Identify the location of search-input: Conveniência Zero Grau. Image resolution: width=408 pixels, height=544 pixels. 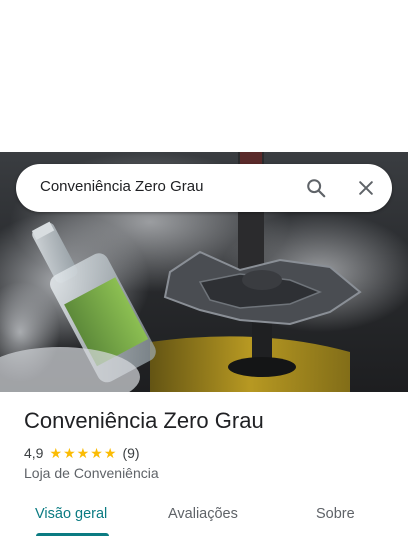
(121, 186).